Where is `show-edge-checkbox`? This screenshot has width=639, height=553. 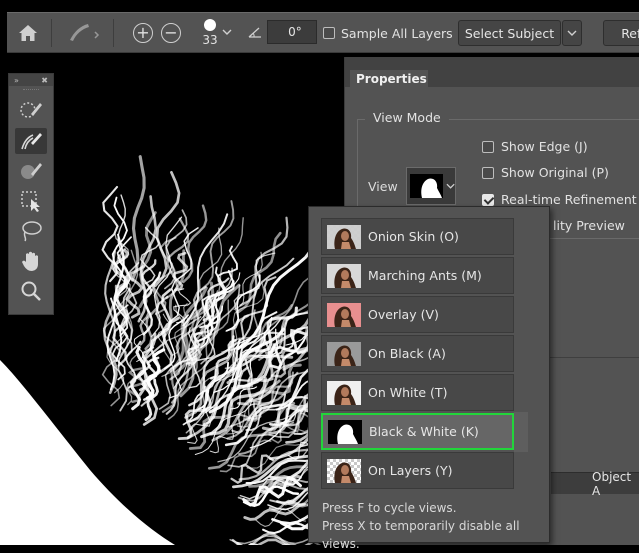 show-edge-checkbox is located at coordinates (488, 146).